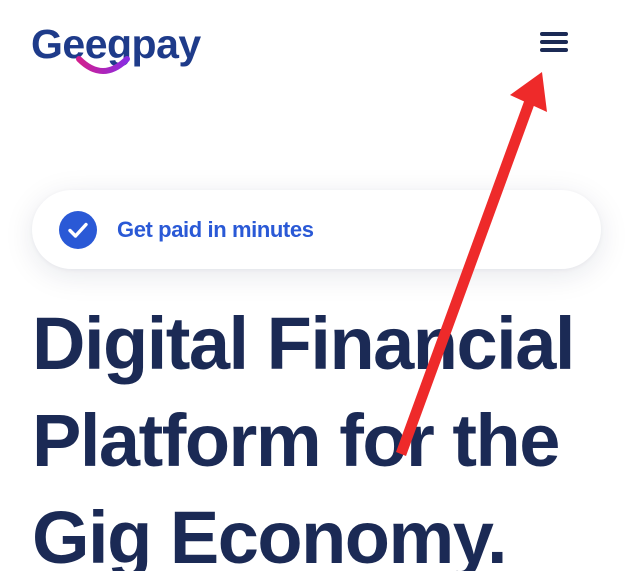  I want to click on get-paid-badge: Get paid in minutes, so click(316, 229).